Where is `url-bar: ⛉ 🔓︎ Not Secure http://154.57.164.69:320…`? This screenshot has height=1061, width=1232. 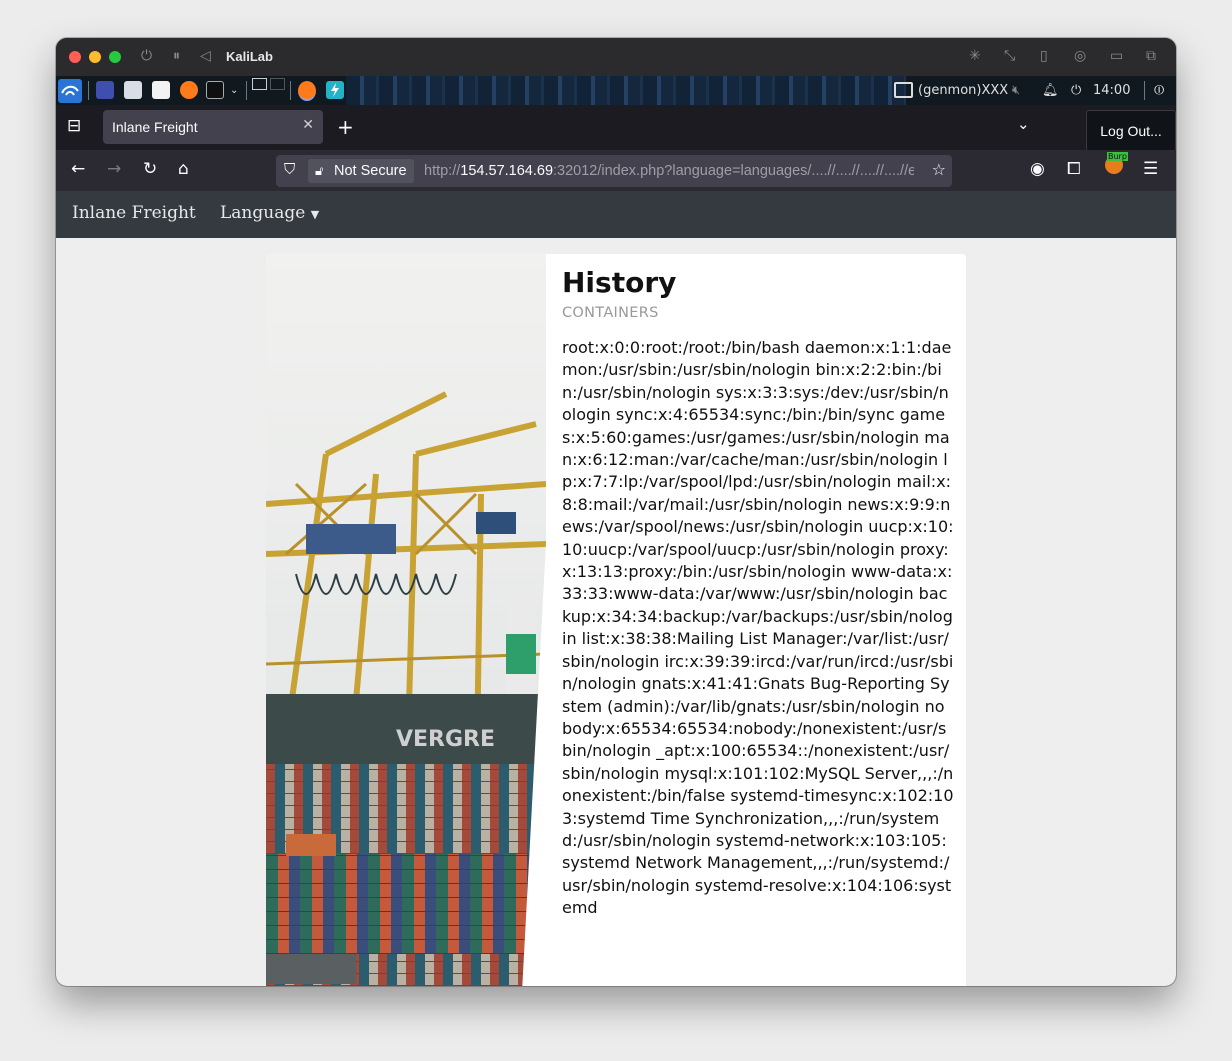 url-bar: ⛉ 🔓︎ Not Secure http://154.57.164.69:320… is located at coordinates (614, 171).